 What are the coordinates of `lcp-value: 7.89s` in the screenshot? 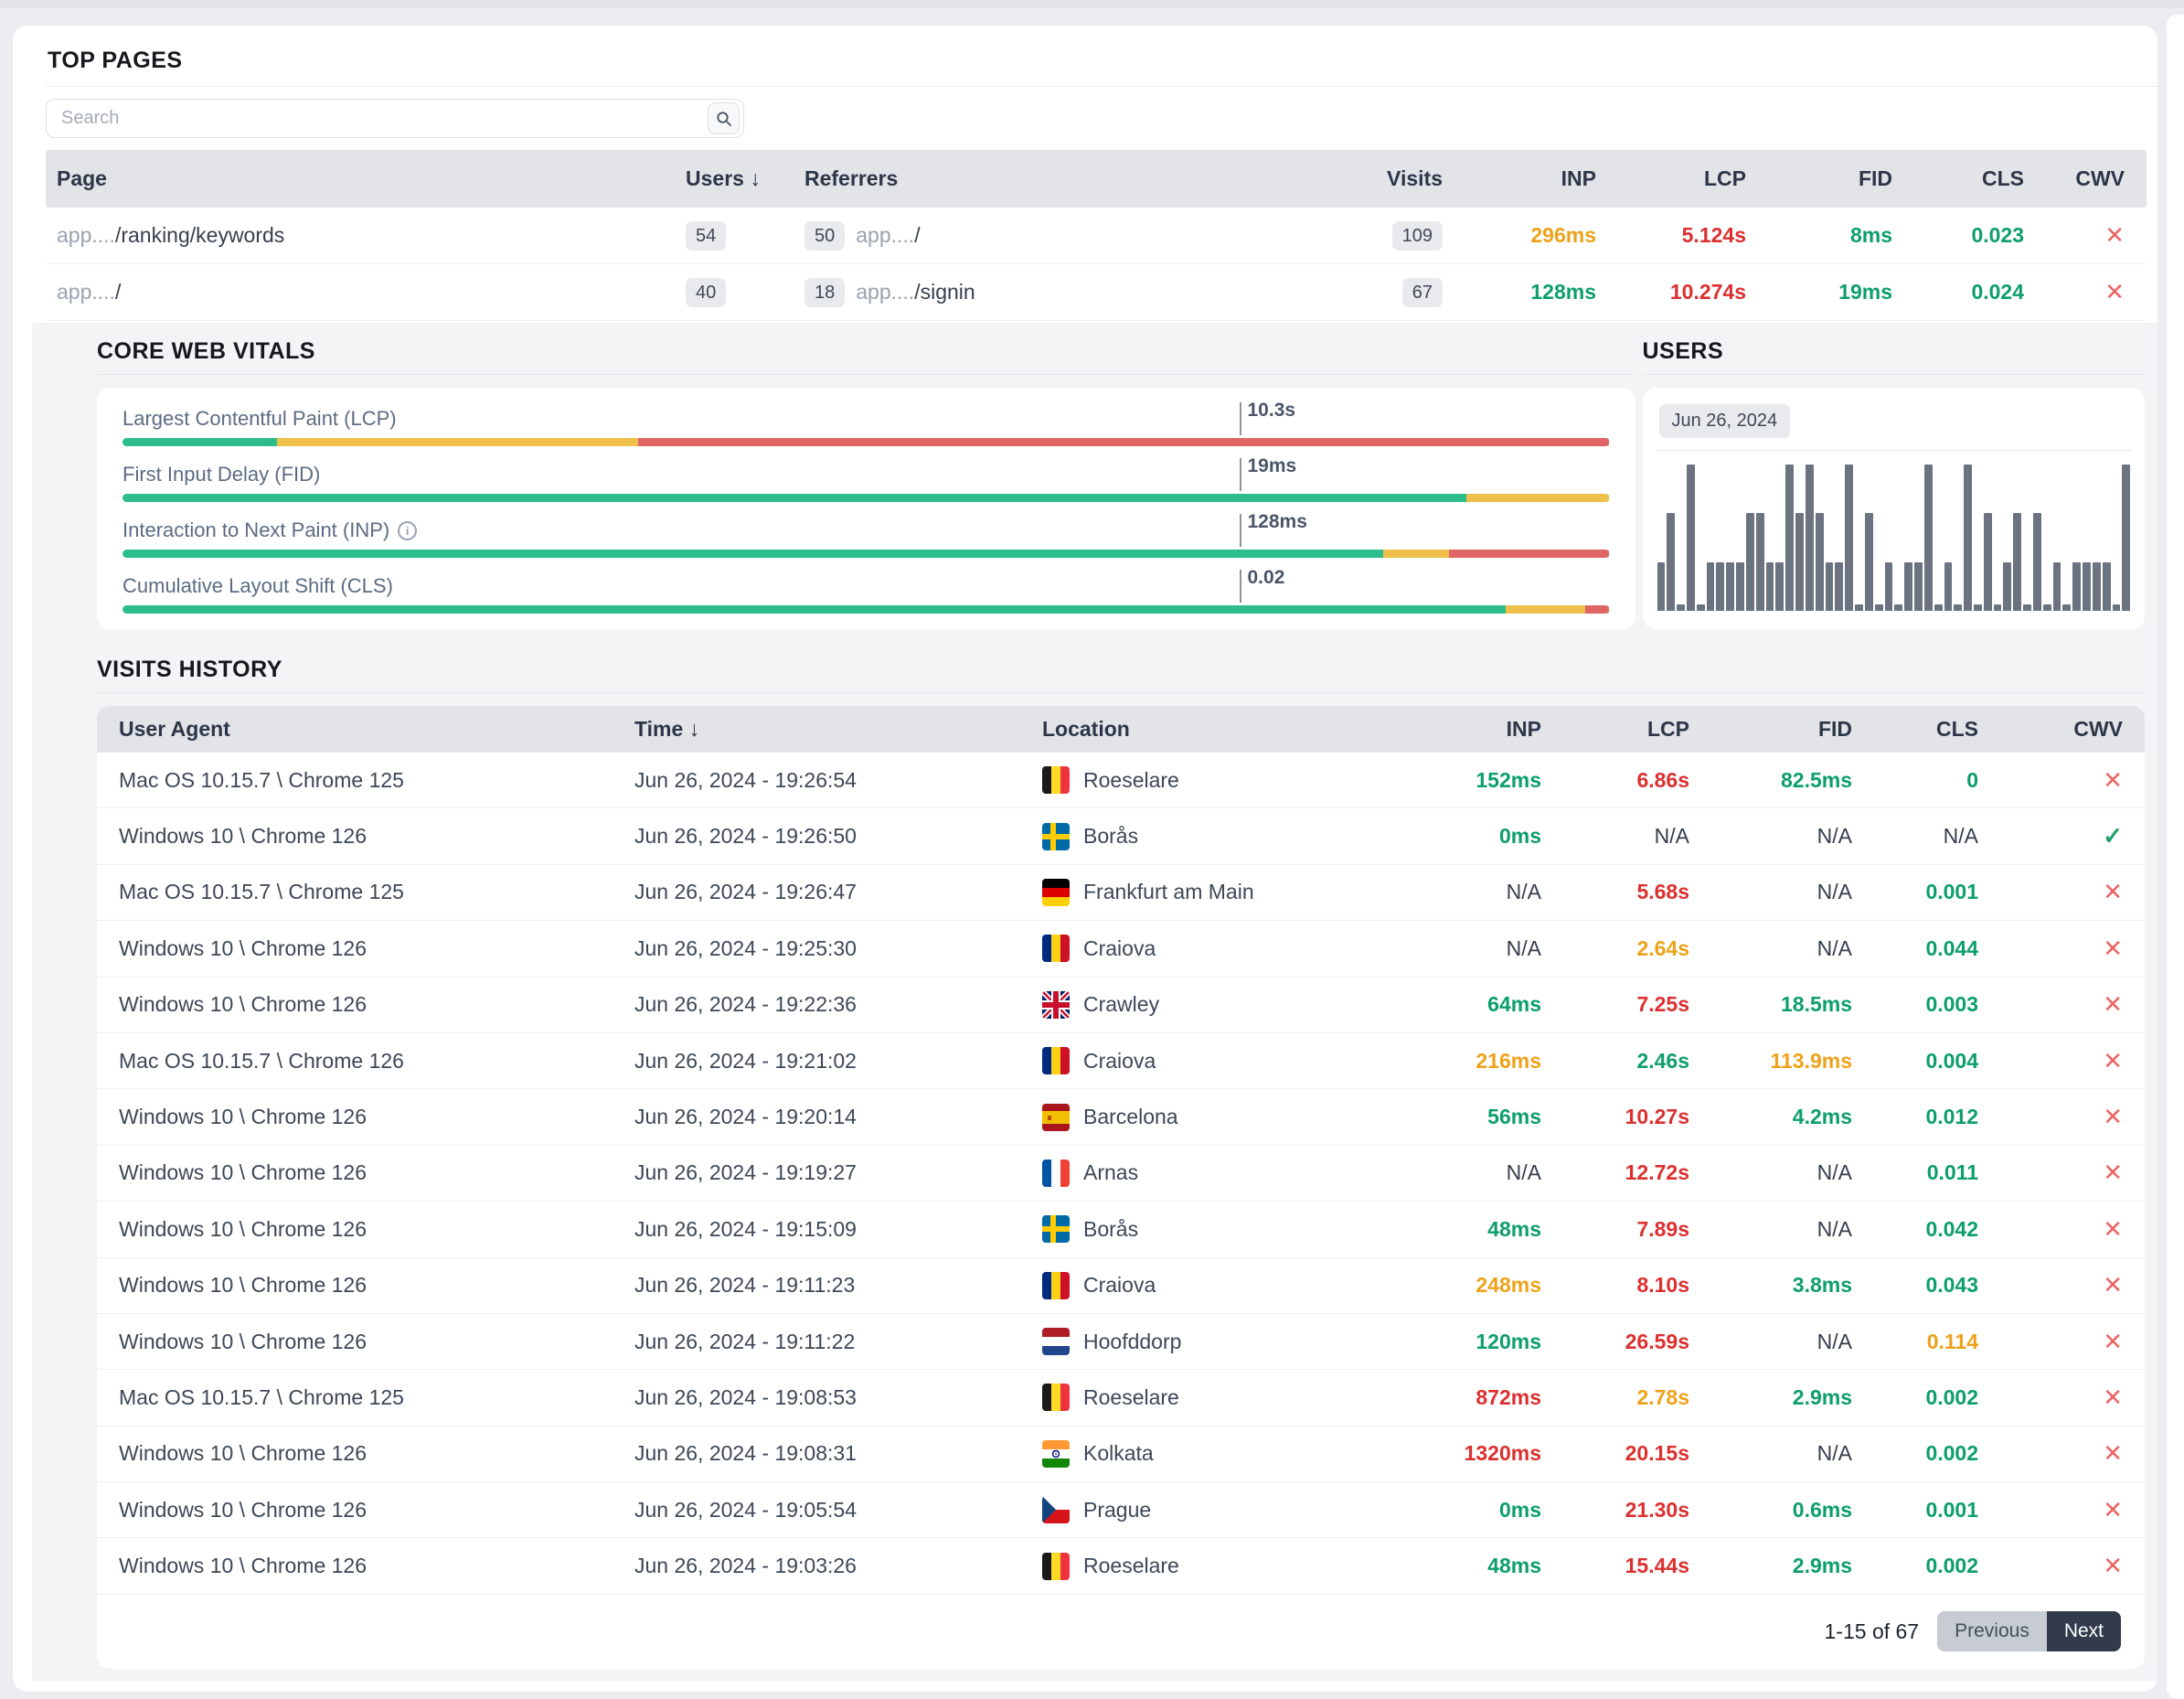 It's located at (1663, 1228).